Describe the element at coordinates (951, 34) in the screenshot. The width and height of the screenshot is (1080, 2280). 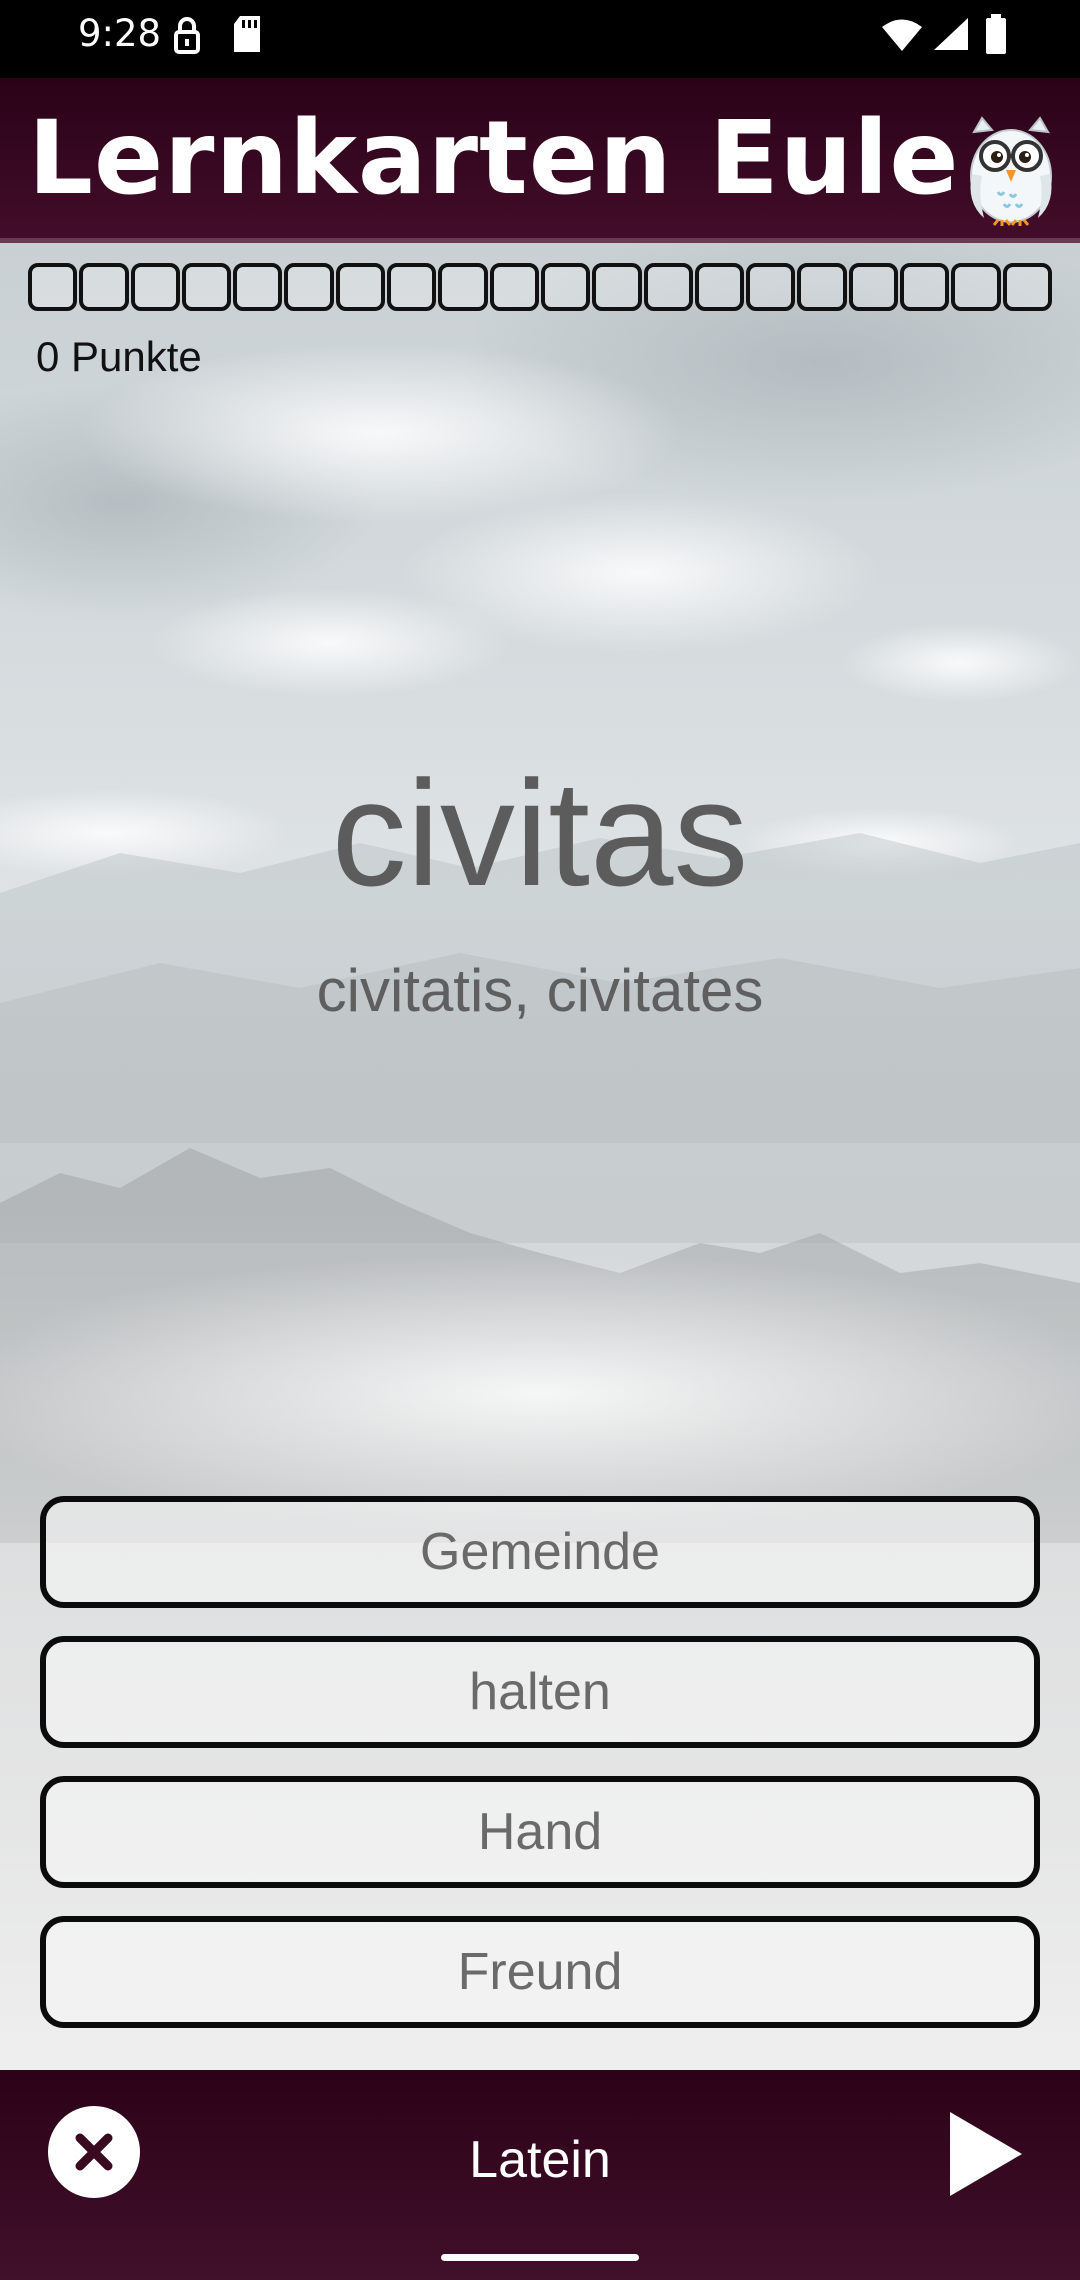
I see `cell-signal-icon` at that location.